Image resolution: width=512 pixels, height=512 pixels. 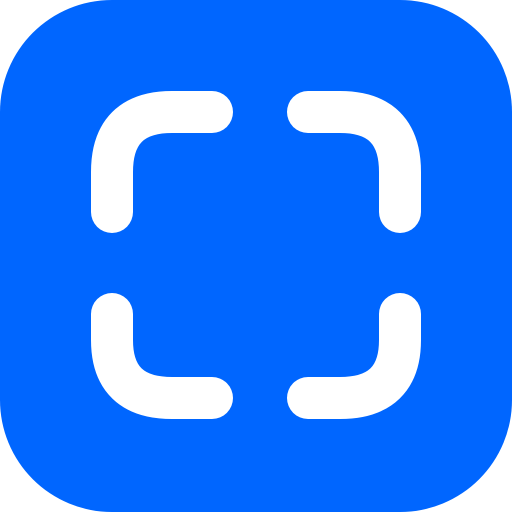 What do you see at coordinates (162, 356) in the screenshot?
I see `scan-frame-corner-bottom-left-icon` at bounding box center [162, 356].